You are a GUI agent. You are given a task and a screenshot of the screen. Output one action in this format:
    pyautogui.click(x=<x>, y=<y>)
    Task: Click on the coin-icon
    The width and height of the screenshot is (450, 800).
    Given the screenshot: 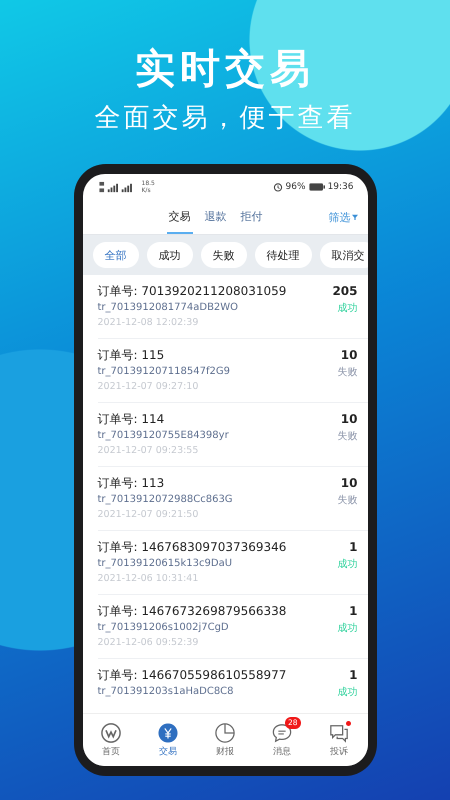 What is the action you would take?
    pyautogui.click(x=168, y=732)
    